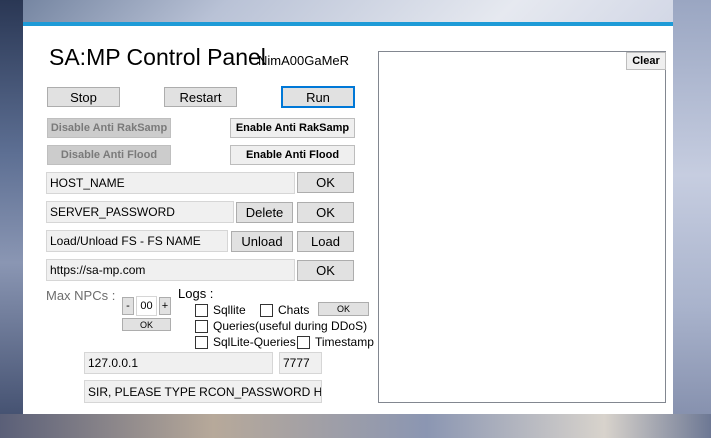 This screenshot has height=438, width=711. I want to click on logs-ok-button: OK, so click(343, 309).